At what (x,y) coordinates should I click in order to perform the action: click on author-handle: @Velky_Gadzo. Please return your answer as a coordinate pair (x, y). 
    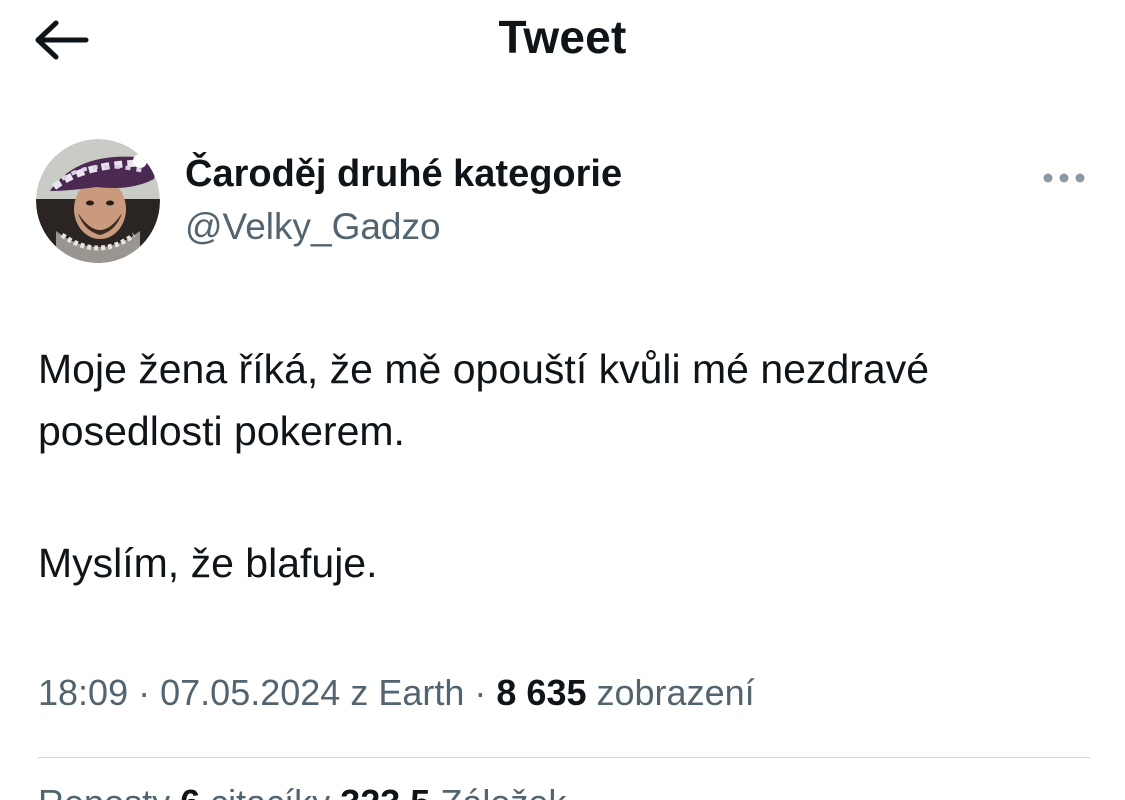
    Looking at the image, I should click on (313, 227).